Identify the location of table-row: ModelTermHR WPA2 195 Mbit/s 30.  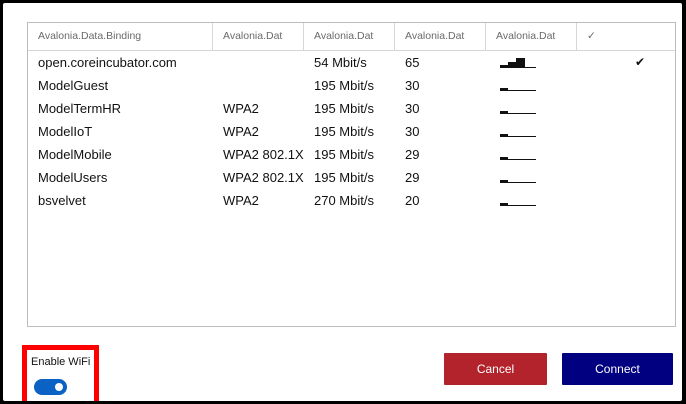
(351, 108).